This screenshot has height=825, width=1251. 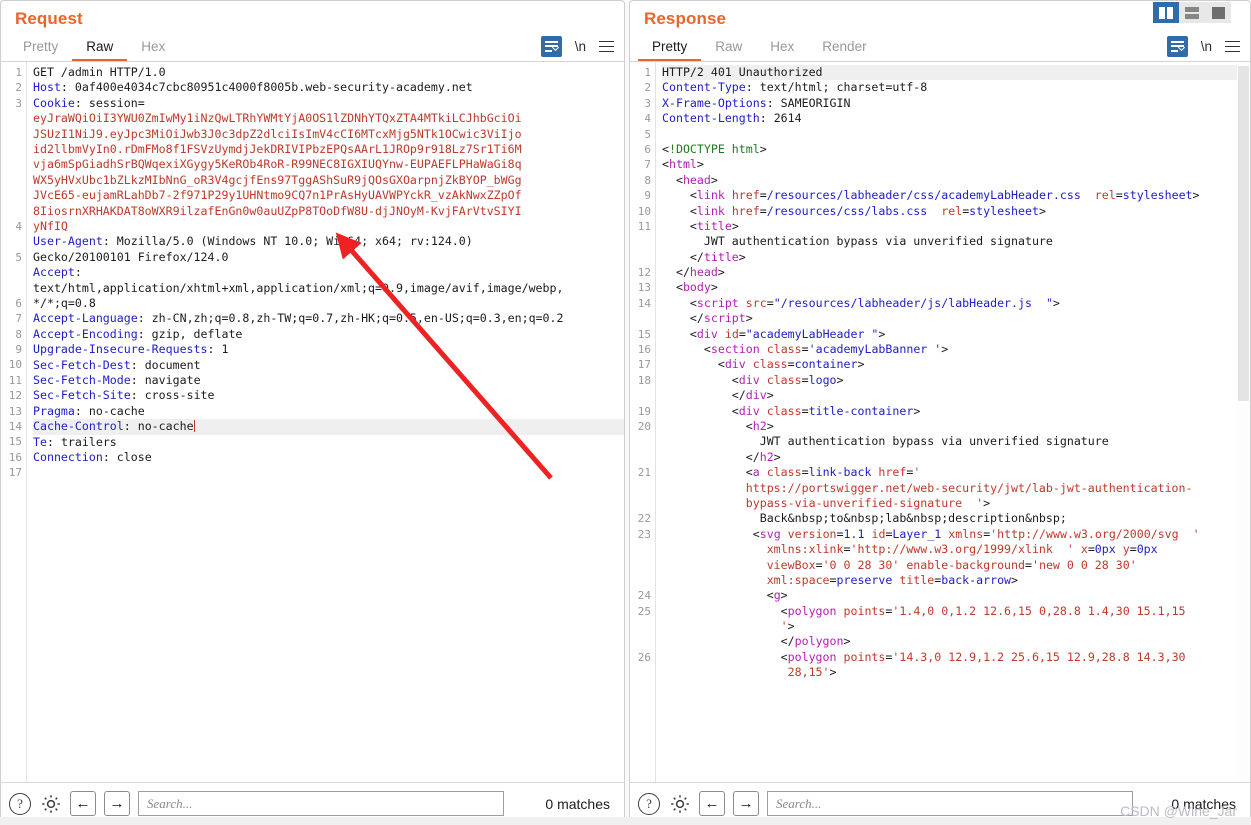 What do you see at coordinates (868, 502) in the screenshot?
I see `response-line-21-cont2: bypass-via-unverified-signature '>` at bounding box center [868, 502].